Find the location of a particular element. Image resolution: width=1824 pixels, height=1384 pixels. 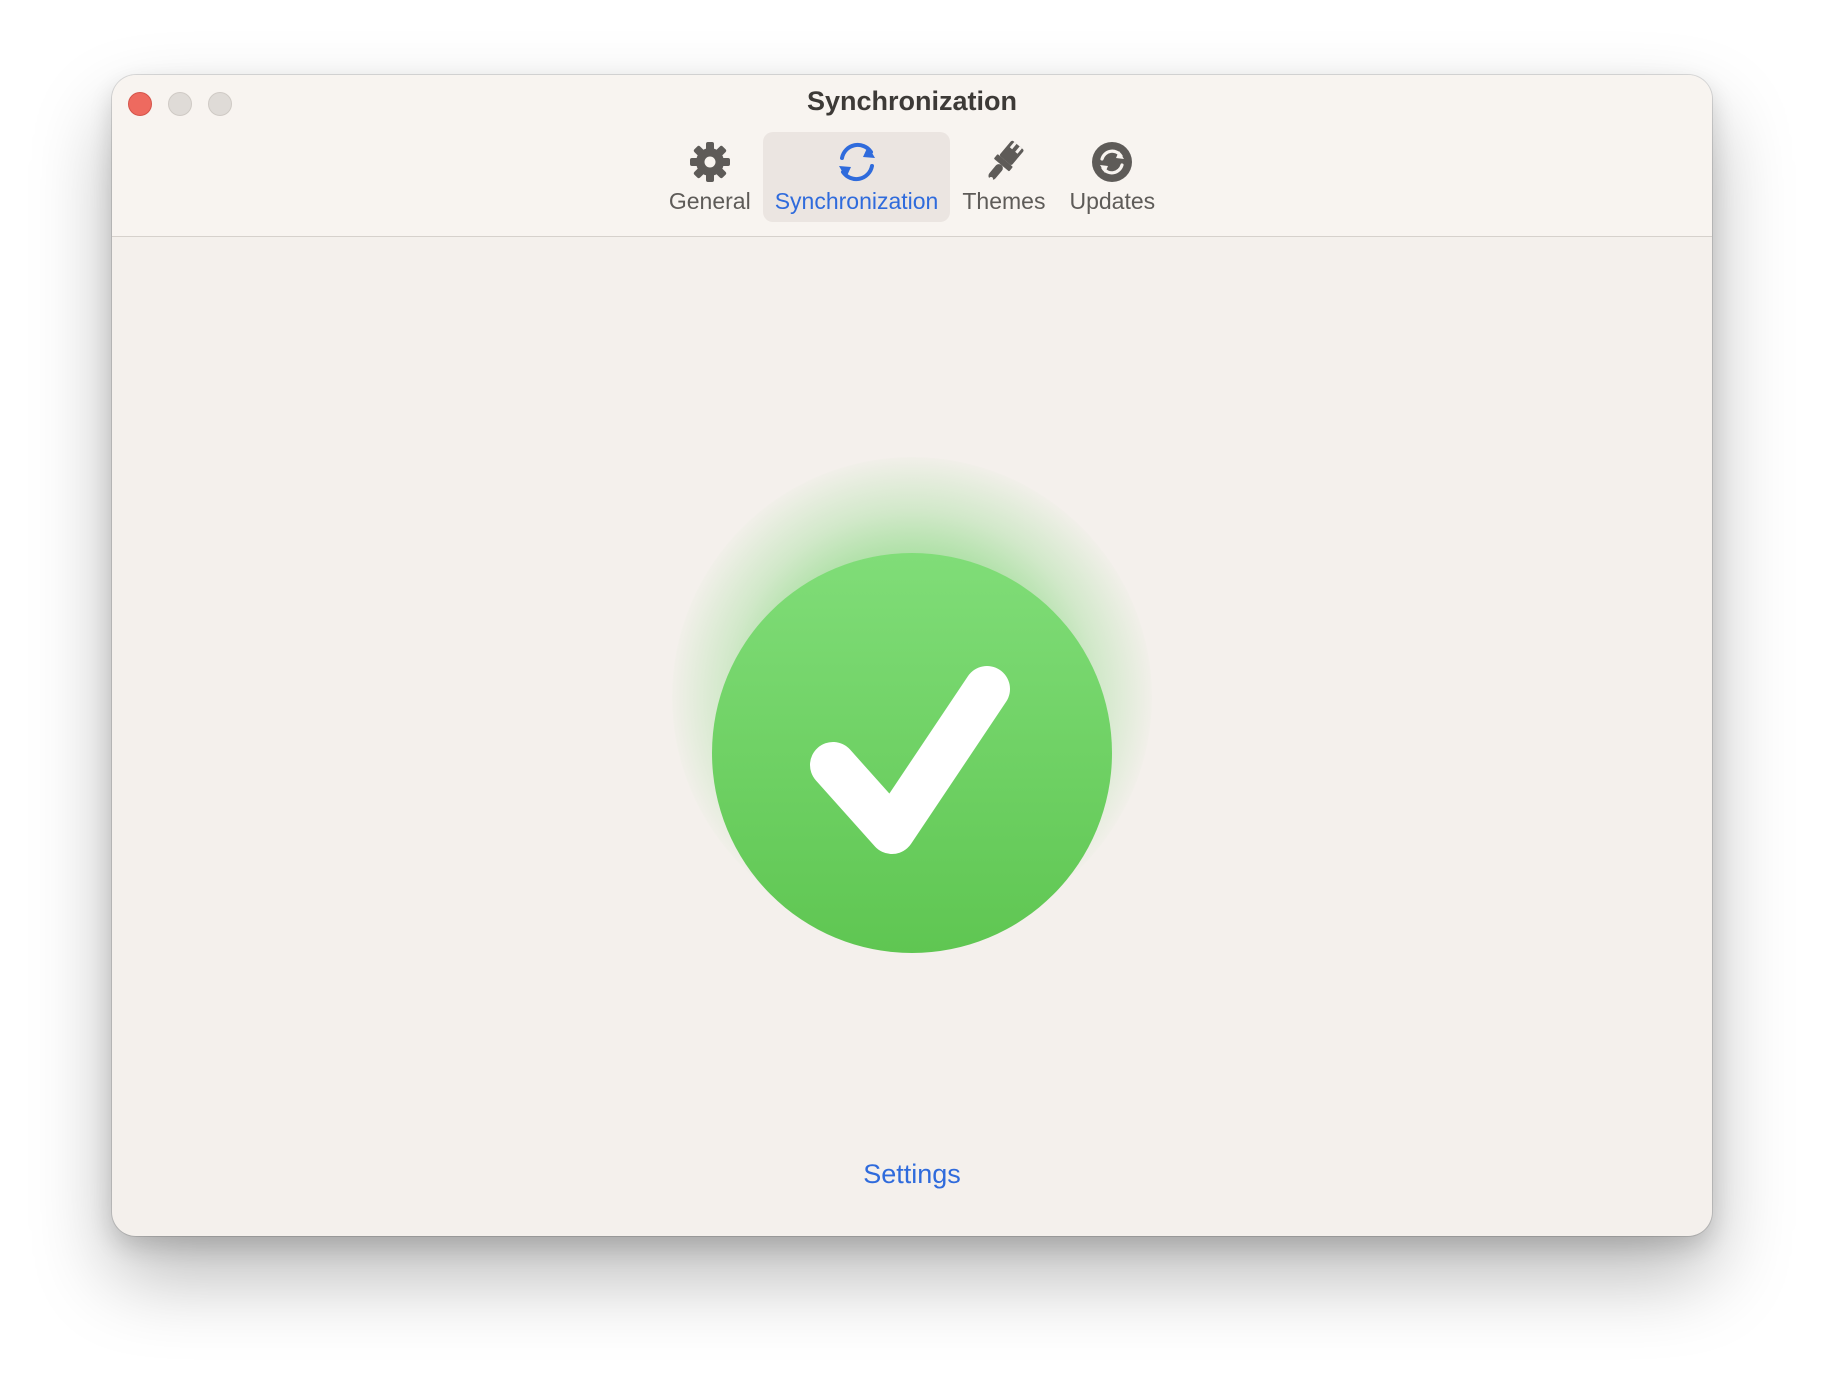

tab-general-label: General is located at coordinates (709, 201).